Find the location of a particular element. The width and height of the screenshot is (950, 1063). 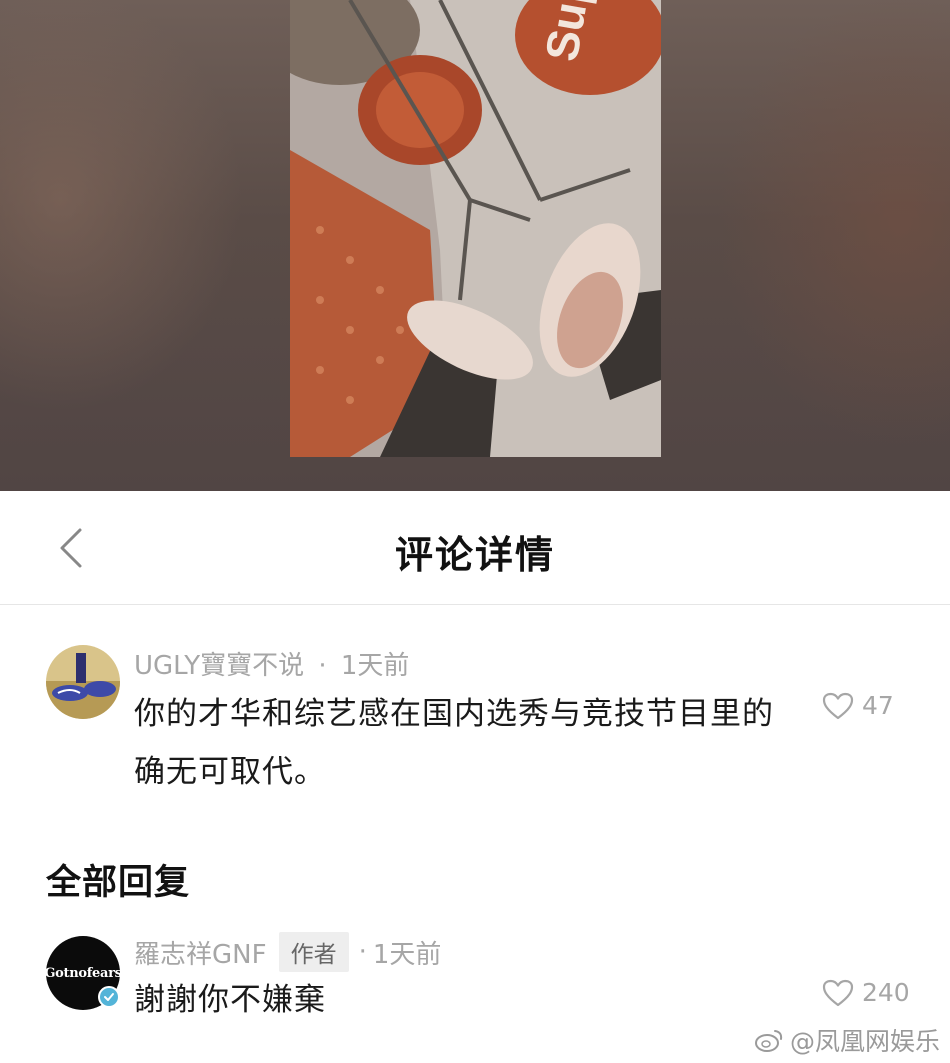

comment-time: 1天前 is located at coordinates (375, 666).